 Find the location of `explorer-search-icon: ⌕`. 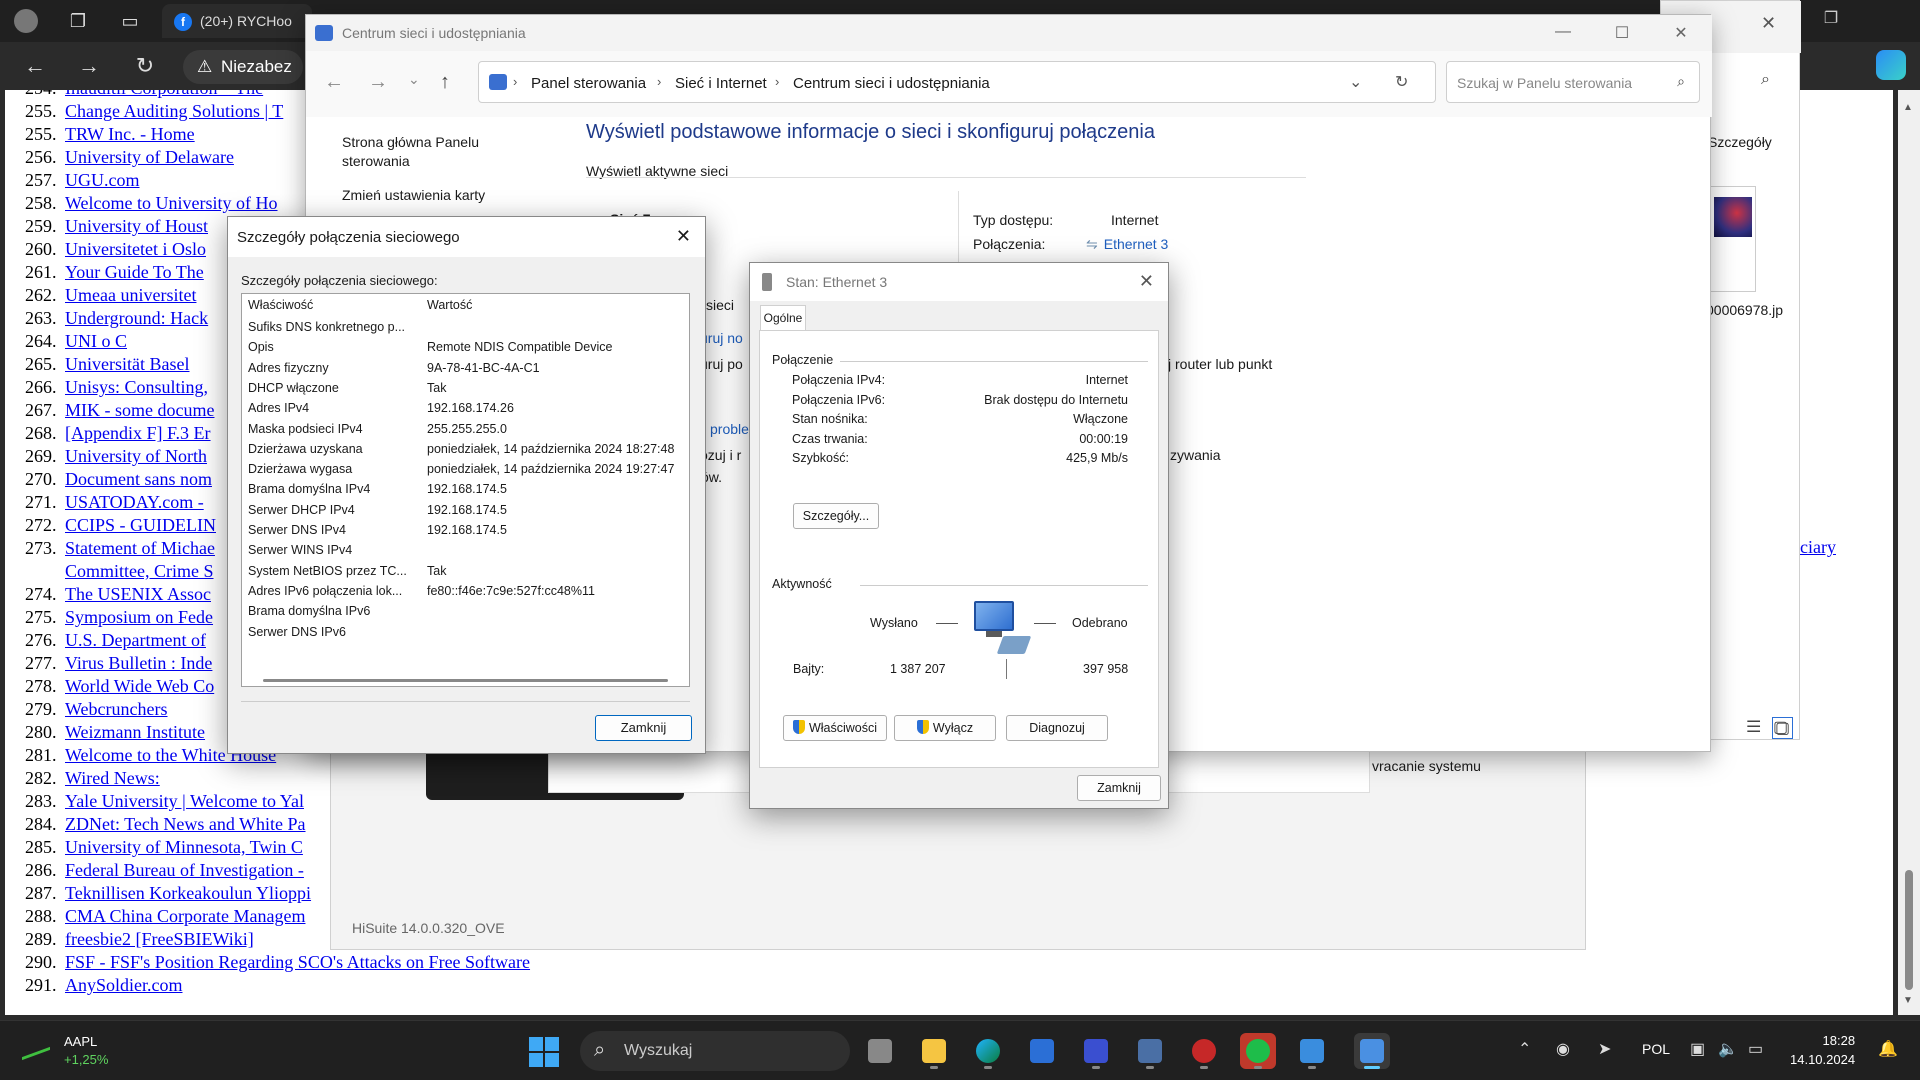

explorer-search-icon: ⌕ is located at coordinates (1765, 80).